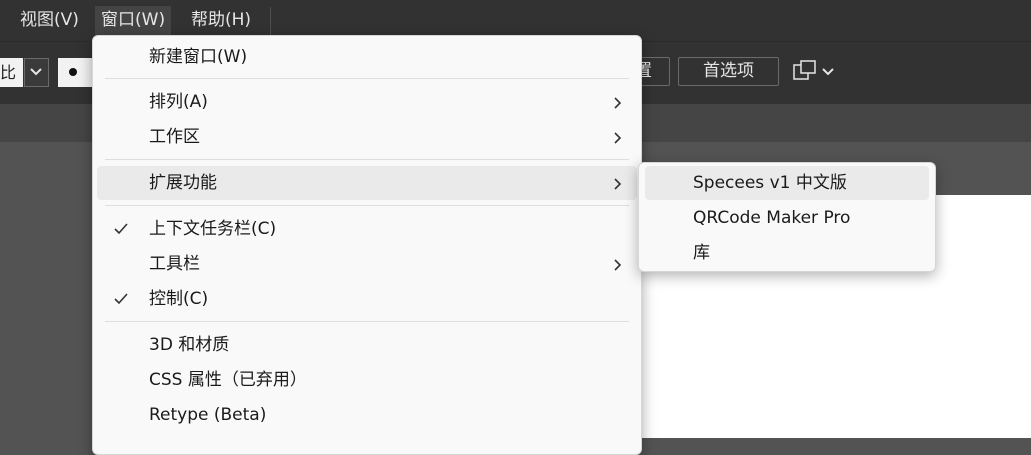 Image resolution: width=1031 pixels, height=455 pixels. What do you see at coordinates (367, 57) in the screenshot?
I see `menu-item-new-window: 新建窗口(W)` at bounding box center [367, 57].